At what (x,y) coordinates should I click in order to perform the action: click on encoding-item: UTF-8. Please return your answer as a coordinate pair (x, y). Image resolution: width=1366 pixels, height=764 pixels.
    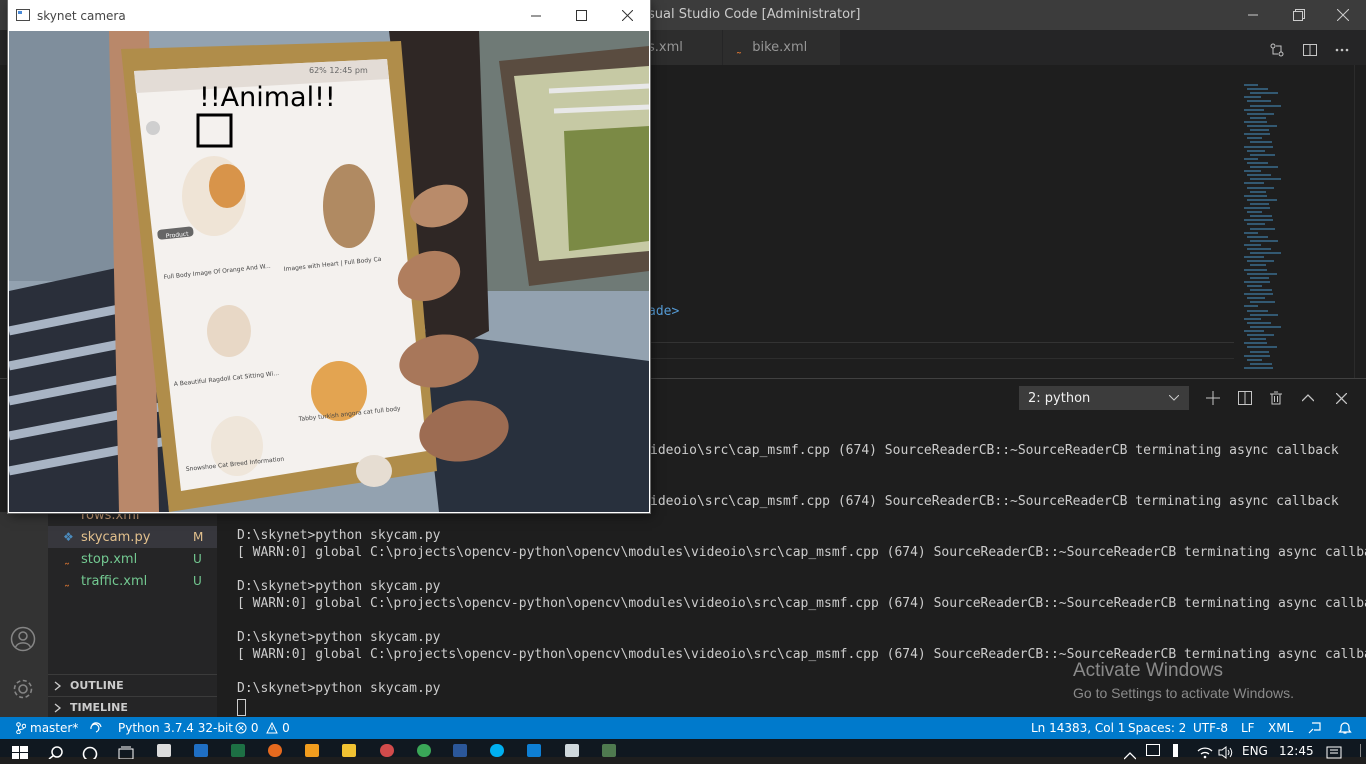
    Looking at the image, I should click on (1210, 728).